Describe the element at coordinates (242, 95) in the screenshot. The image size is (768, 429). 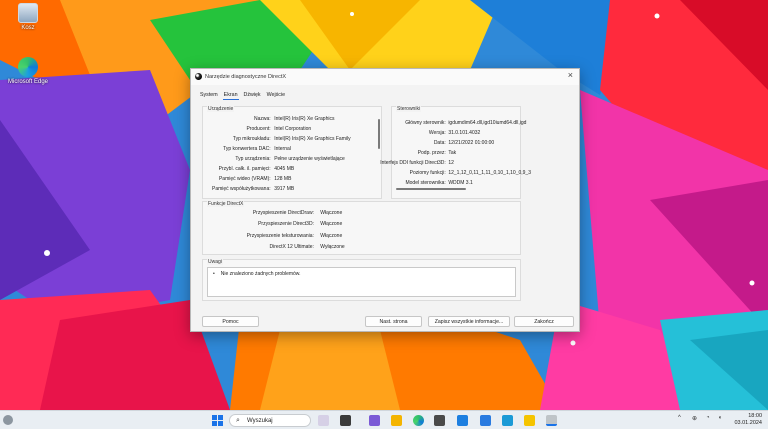
I see `tab-bar: System Ekran Dźwięk Wejście` at that location.